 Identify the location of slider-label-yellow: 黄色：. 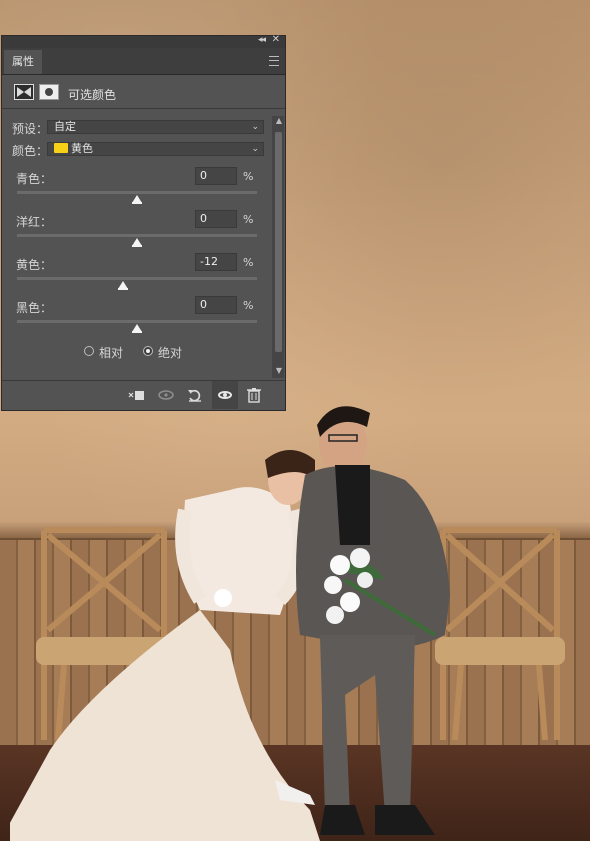
(34, 265).